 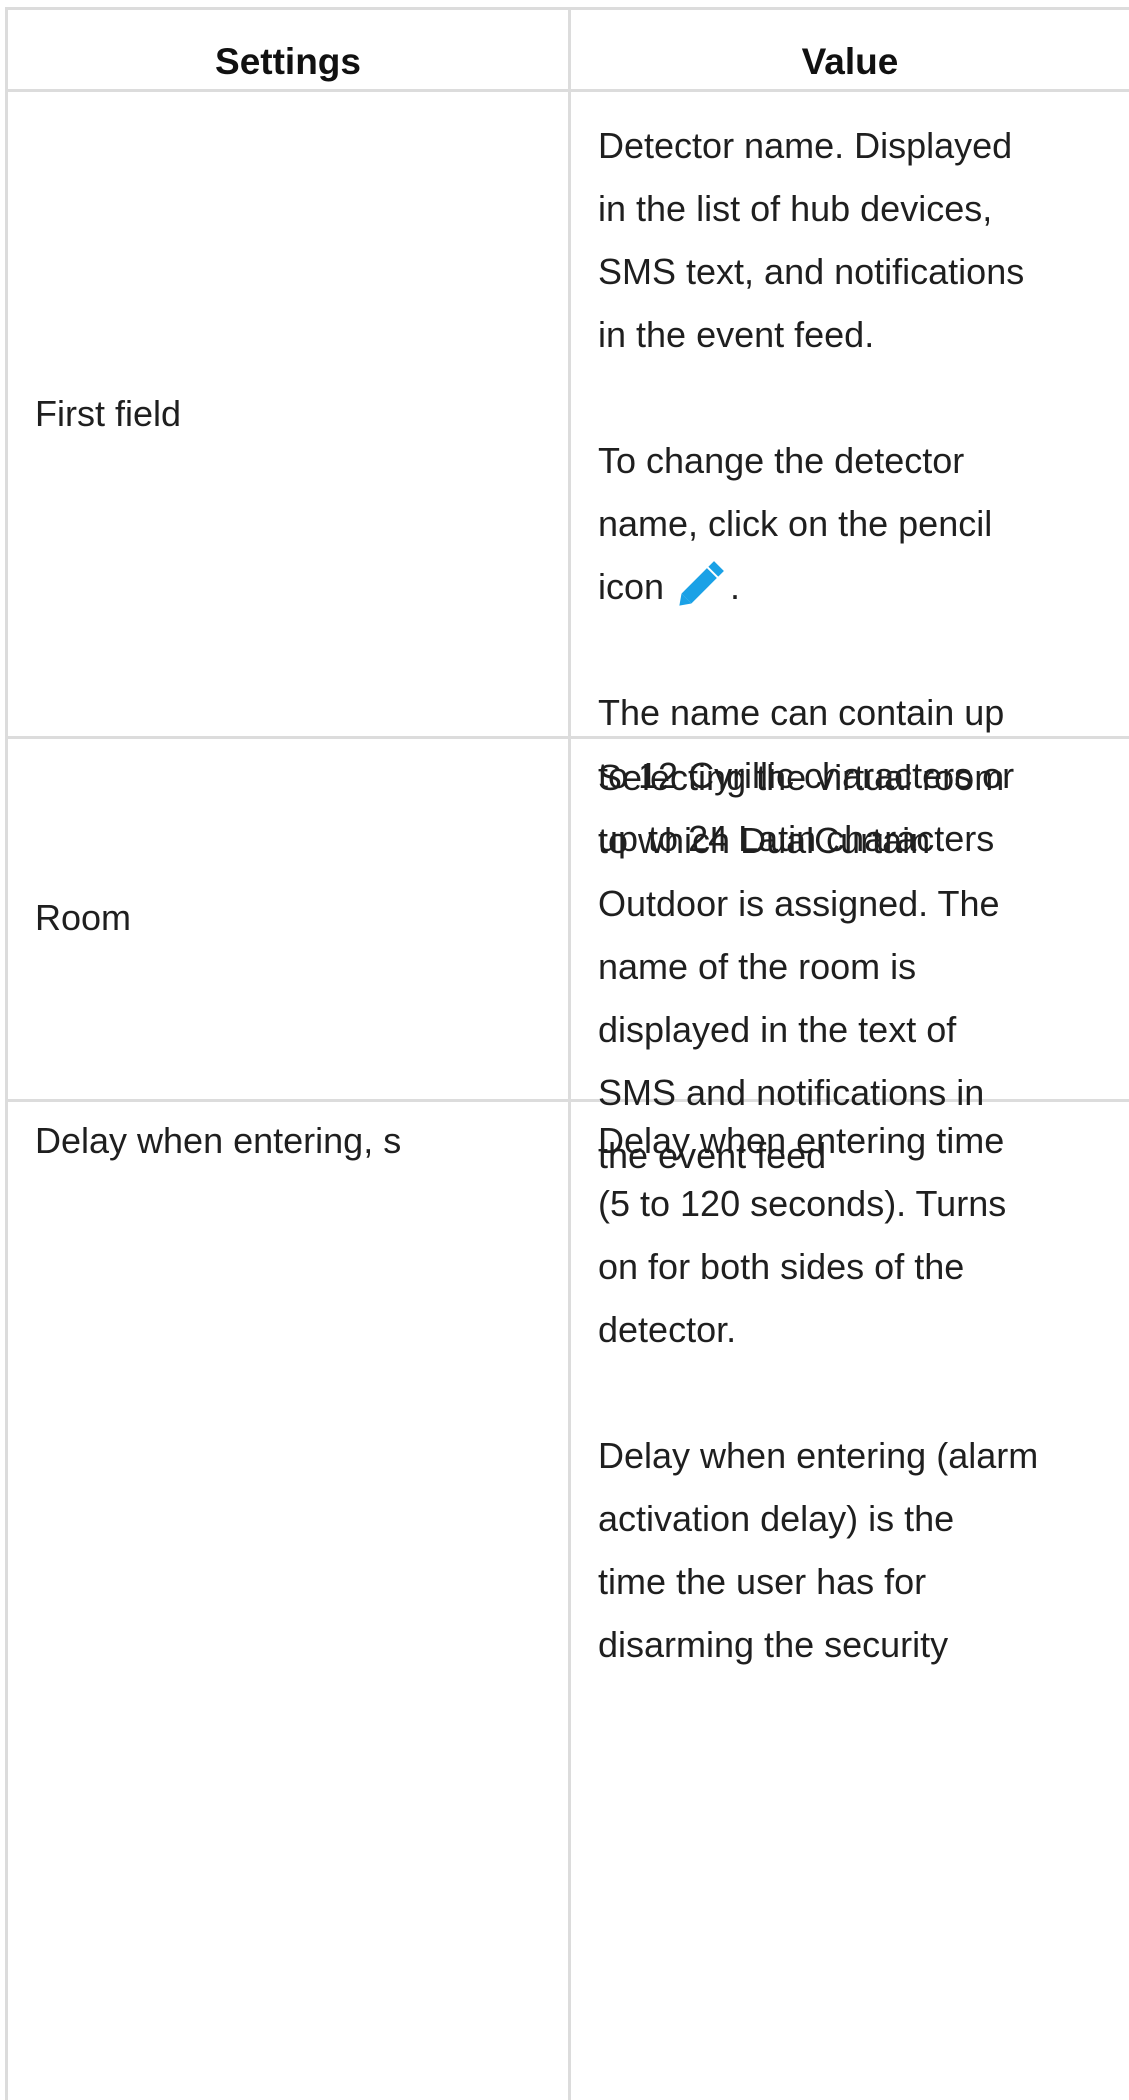 What do you see at coordinates (850, 61) in the screenshot?
I see `column-header-value: Value` at bounding box center [850, 61].